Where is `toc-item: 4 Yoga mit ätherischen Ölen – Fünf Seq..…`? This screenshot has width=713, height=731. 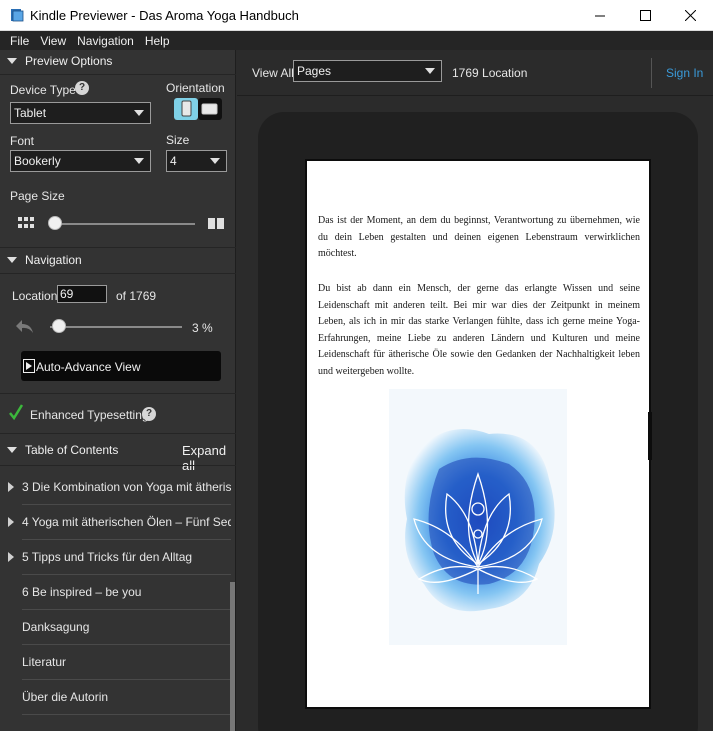 toc-item: 4 Yoga mit ätherischen Ölen – Fünf Seq..… is located at coordinates (126, 522).